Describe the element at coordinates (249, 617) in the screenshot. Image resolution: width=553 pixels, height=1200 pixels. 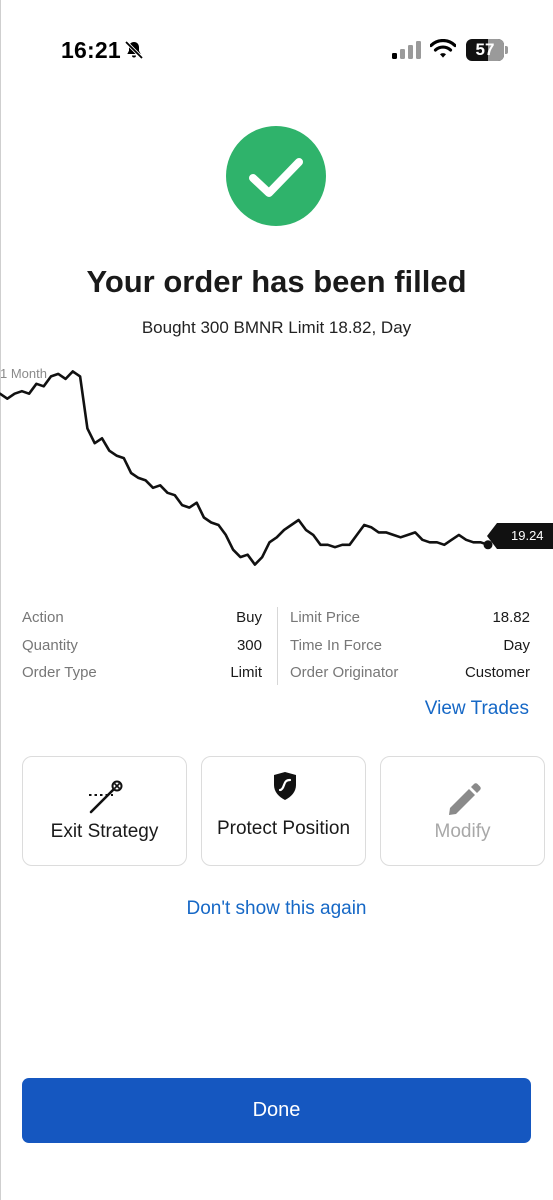
I see `detail-value: Buy` at that location.